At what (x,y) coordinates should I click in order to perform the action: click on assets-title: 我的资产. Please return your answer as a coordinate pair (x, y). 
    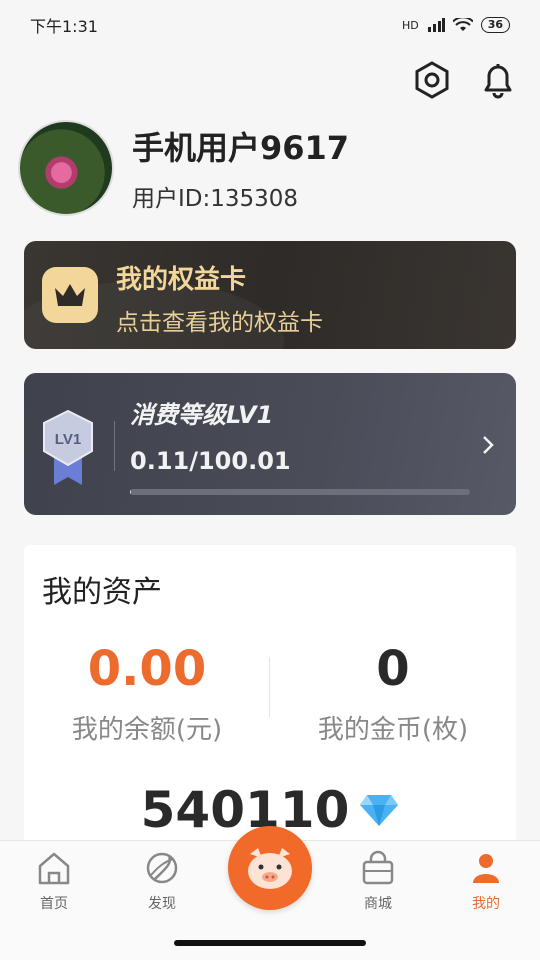
    Looking at the image, I should click on (102, 592).